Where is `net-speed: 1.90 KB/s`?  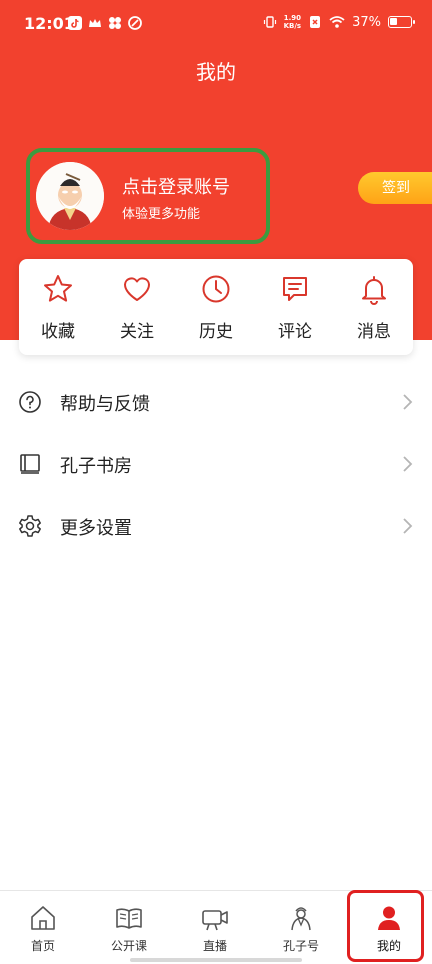 net-speed: 1.90 KB/s is located at coordinates (292, 22).